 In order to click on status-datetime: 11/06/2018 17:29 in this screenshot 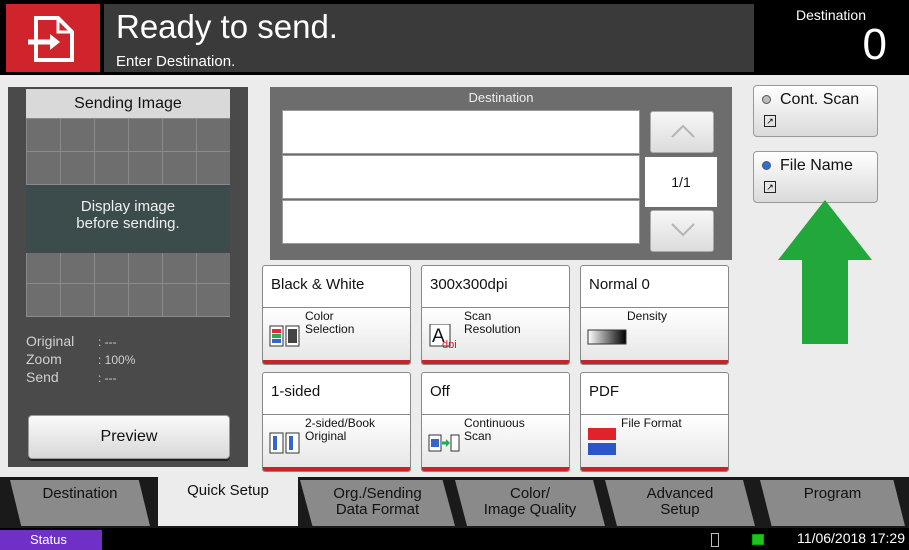, I will do `click(851, 538)`.